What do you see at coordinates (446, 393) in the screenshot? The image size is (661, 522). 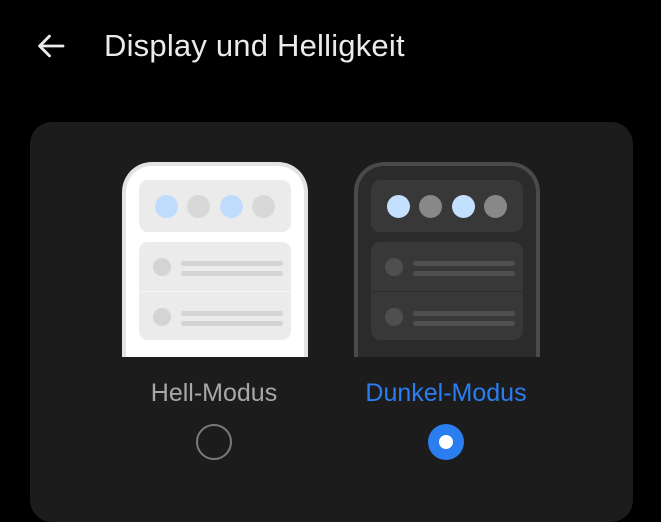 I see `dark-mode-label: Dunkel-Modus` at bounding box center [446, 393].